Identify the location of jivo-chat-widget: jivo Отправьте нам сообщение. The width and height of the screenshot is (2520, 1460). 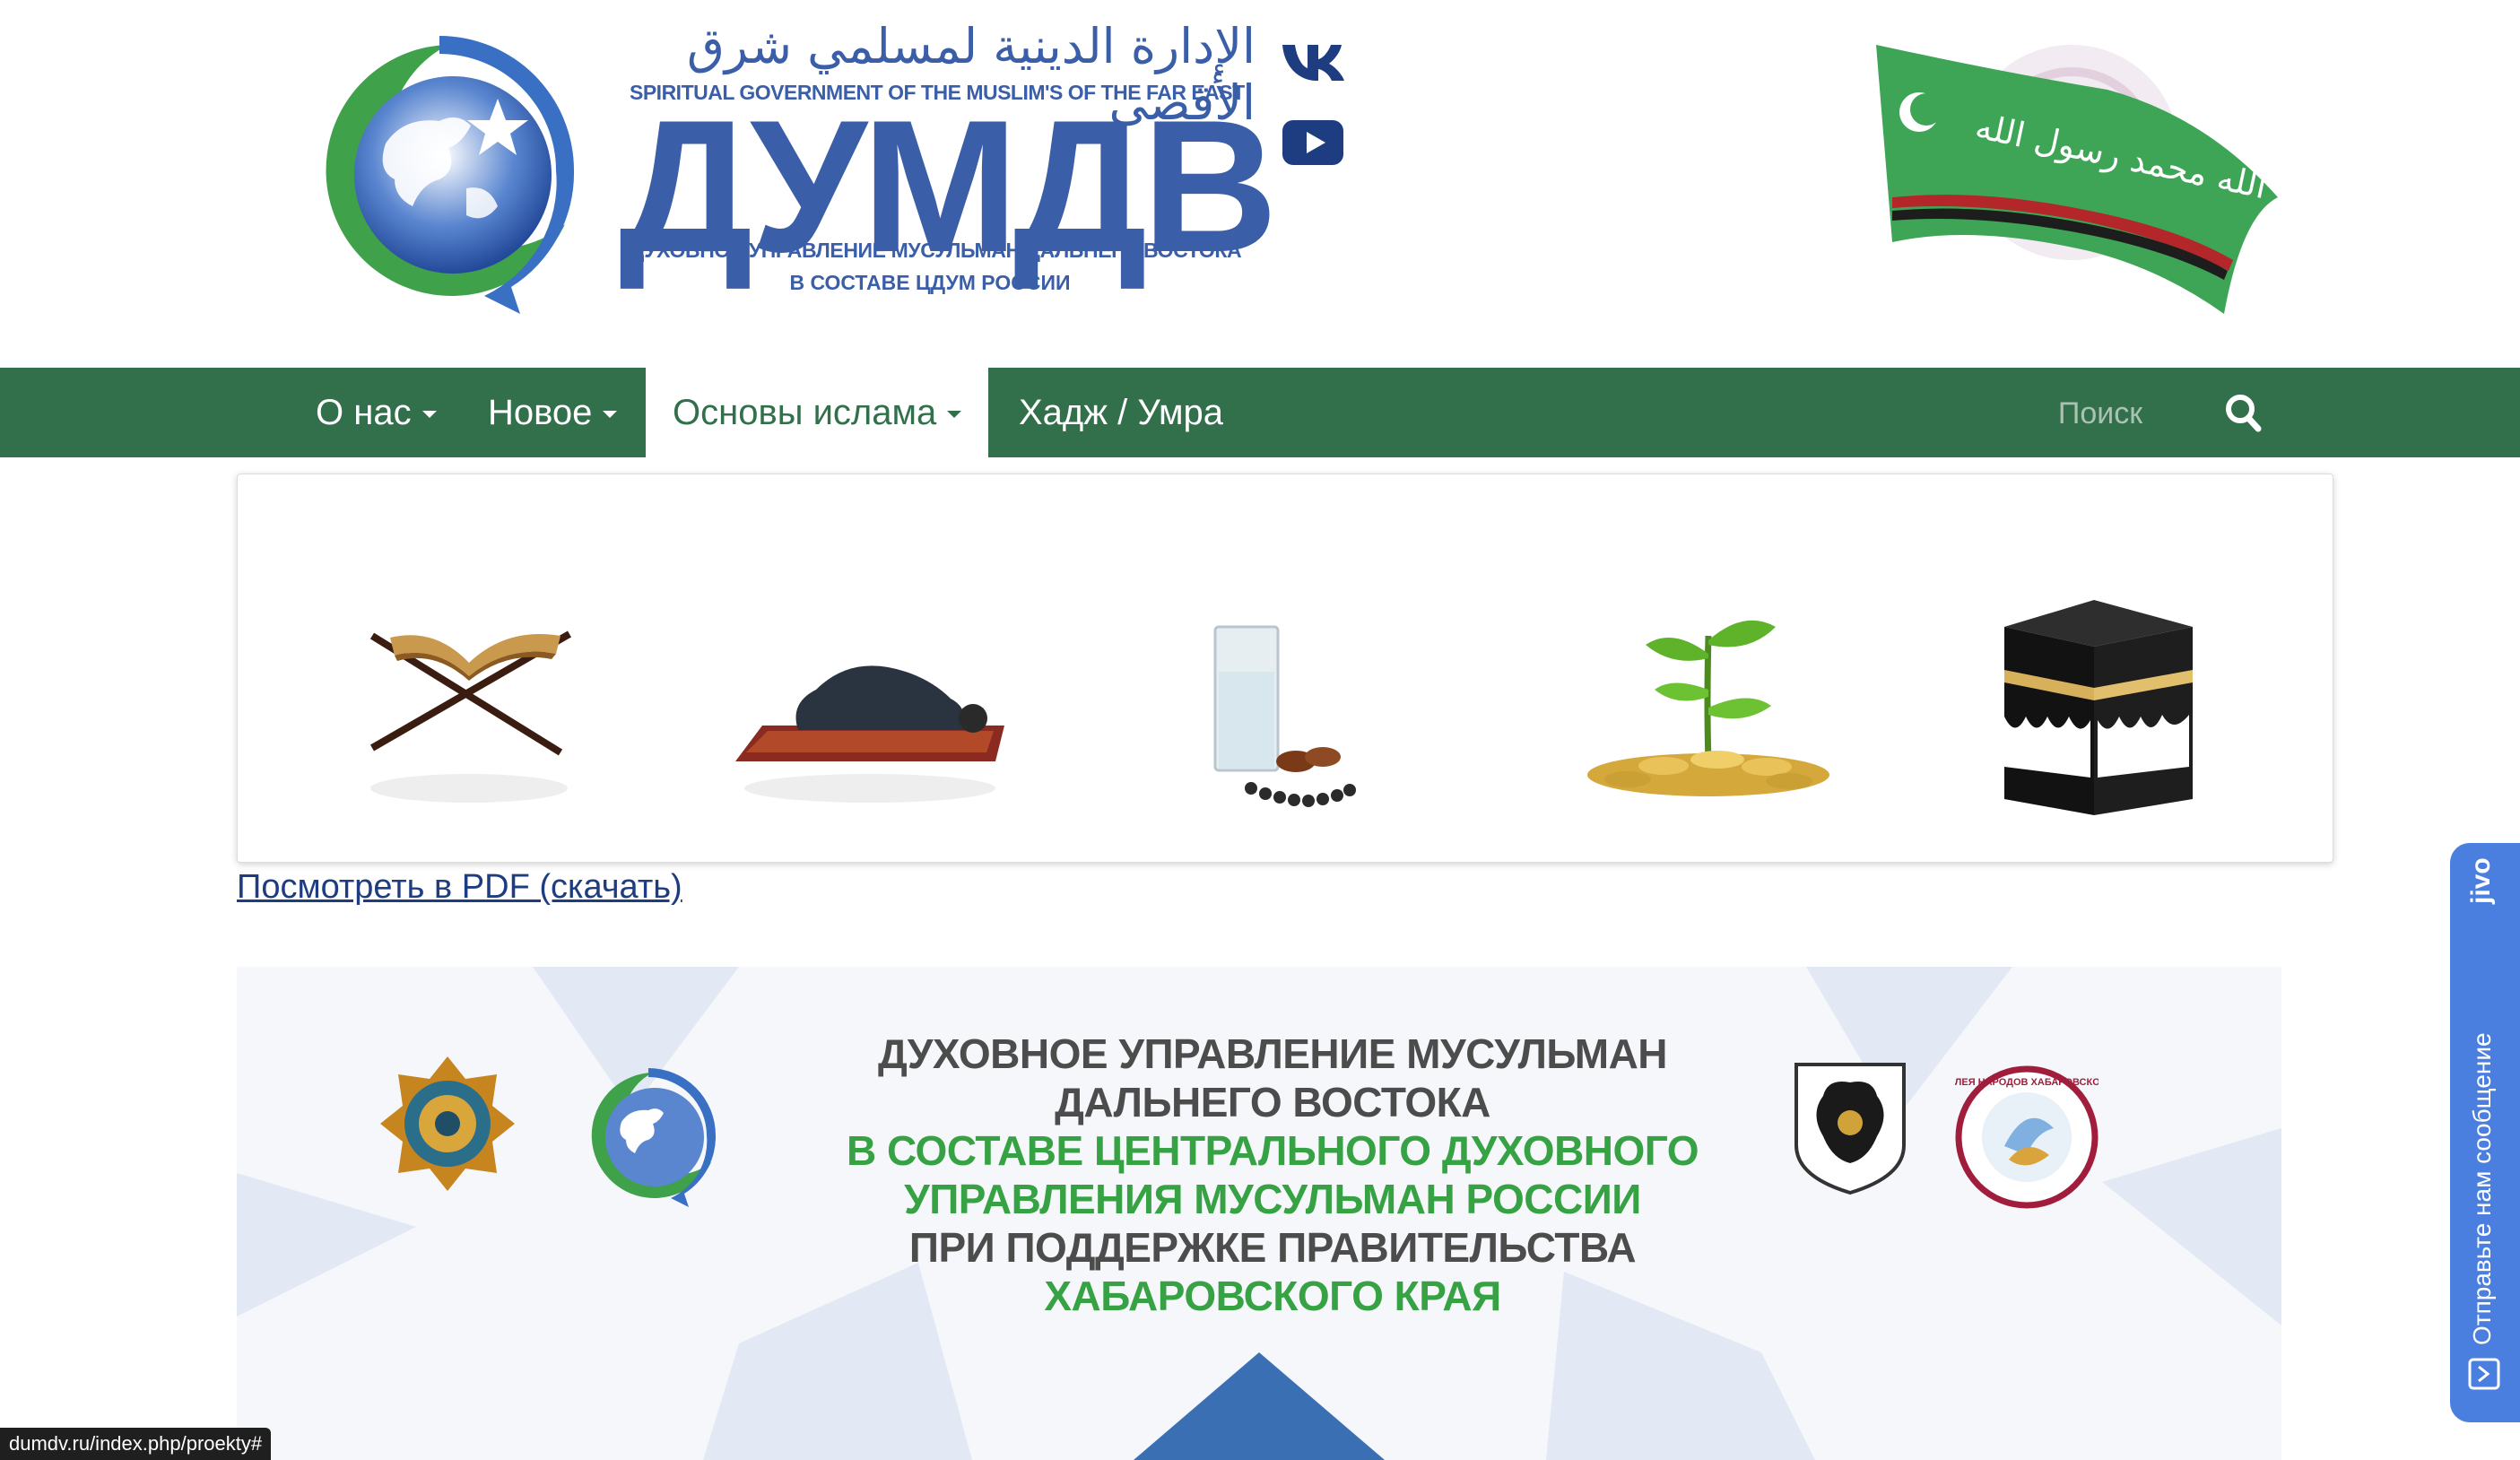
(2485, 1132).